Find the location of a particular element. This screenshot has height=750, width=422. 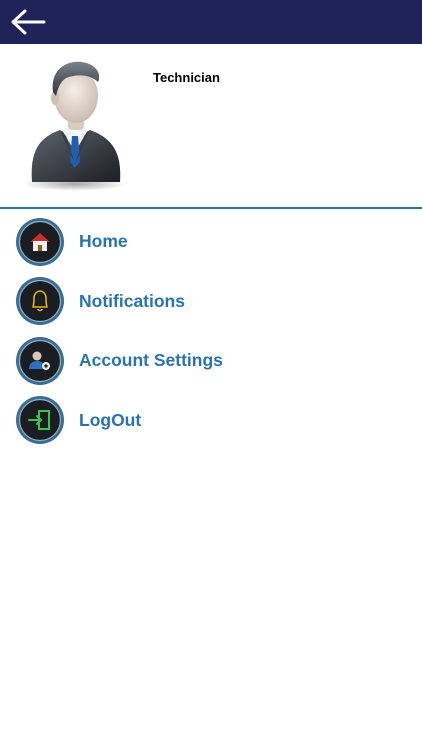

back-button is located at coordinates (28, 22).